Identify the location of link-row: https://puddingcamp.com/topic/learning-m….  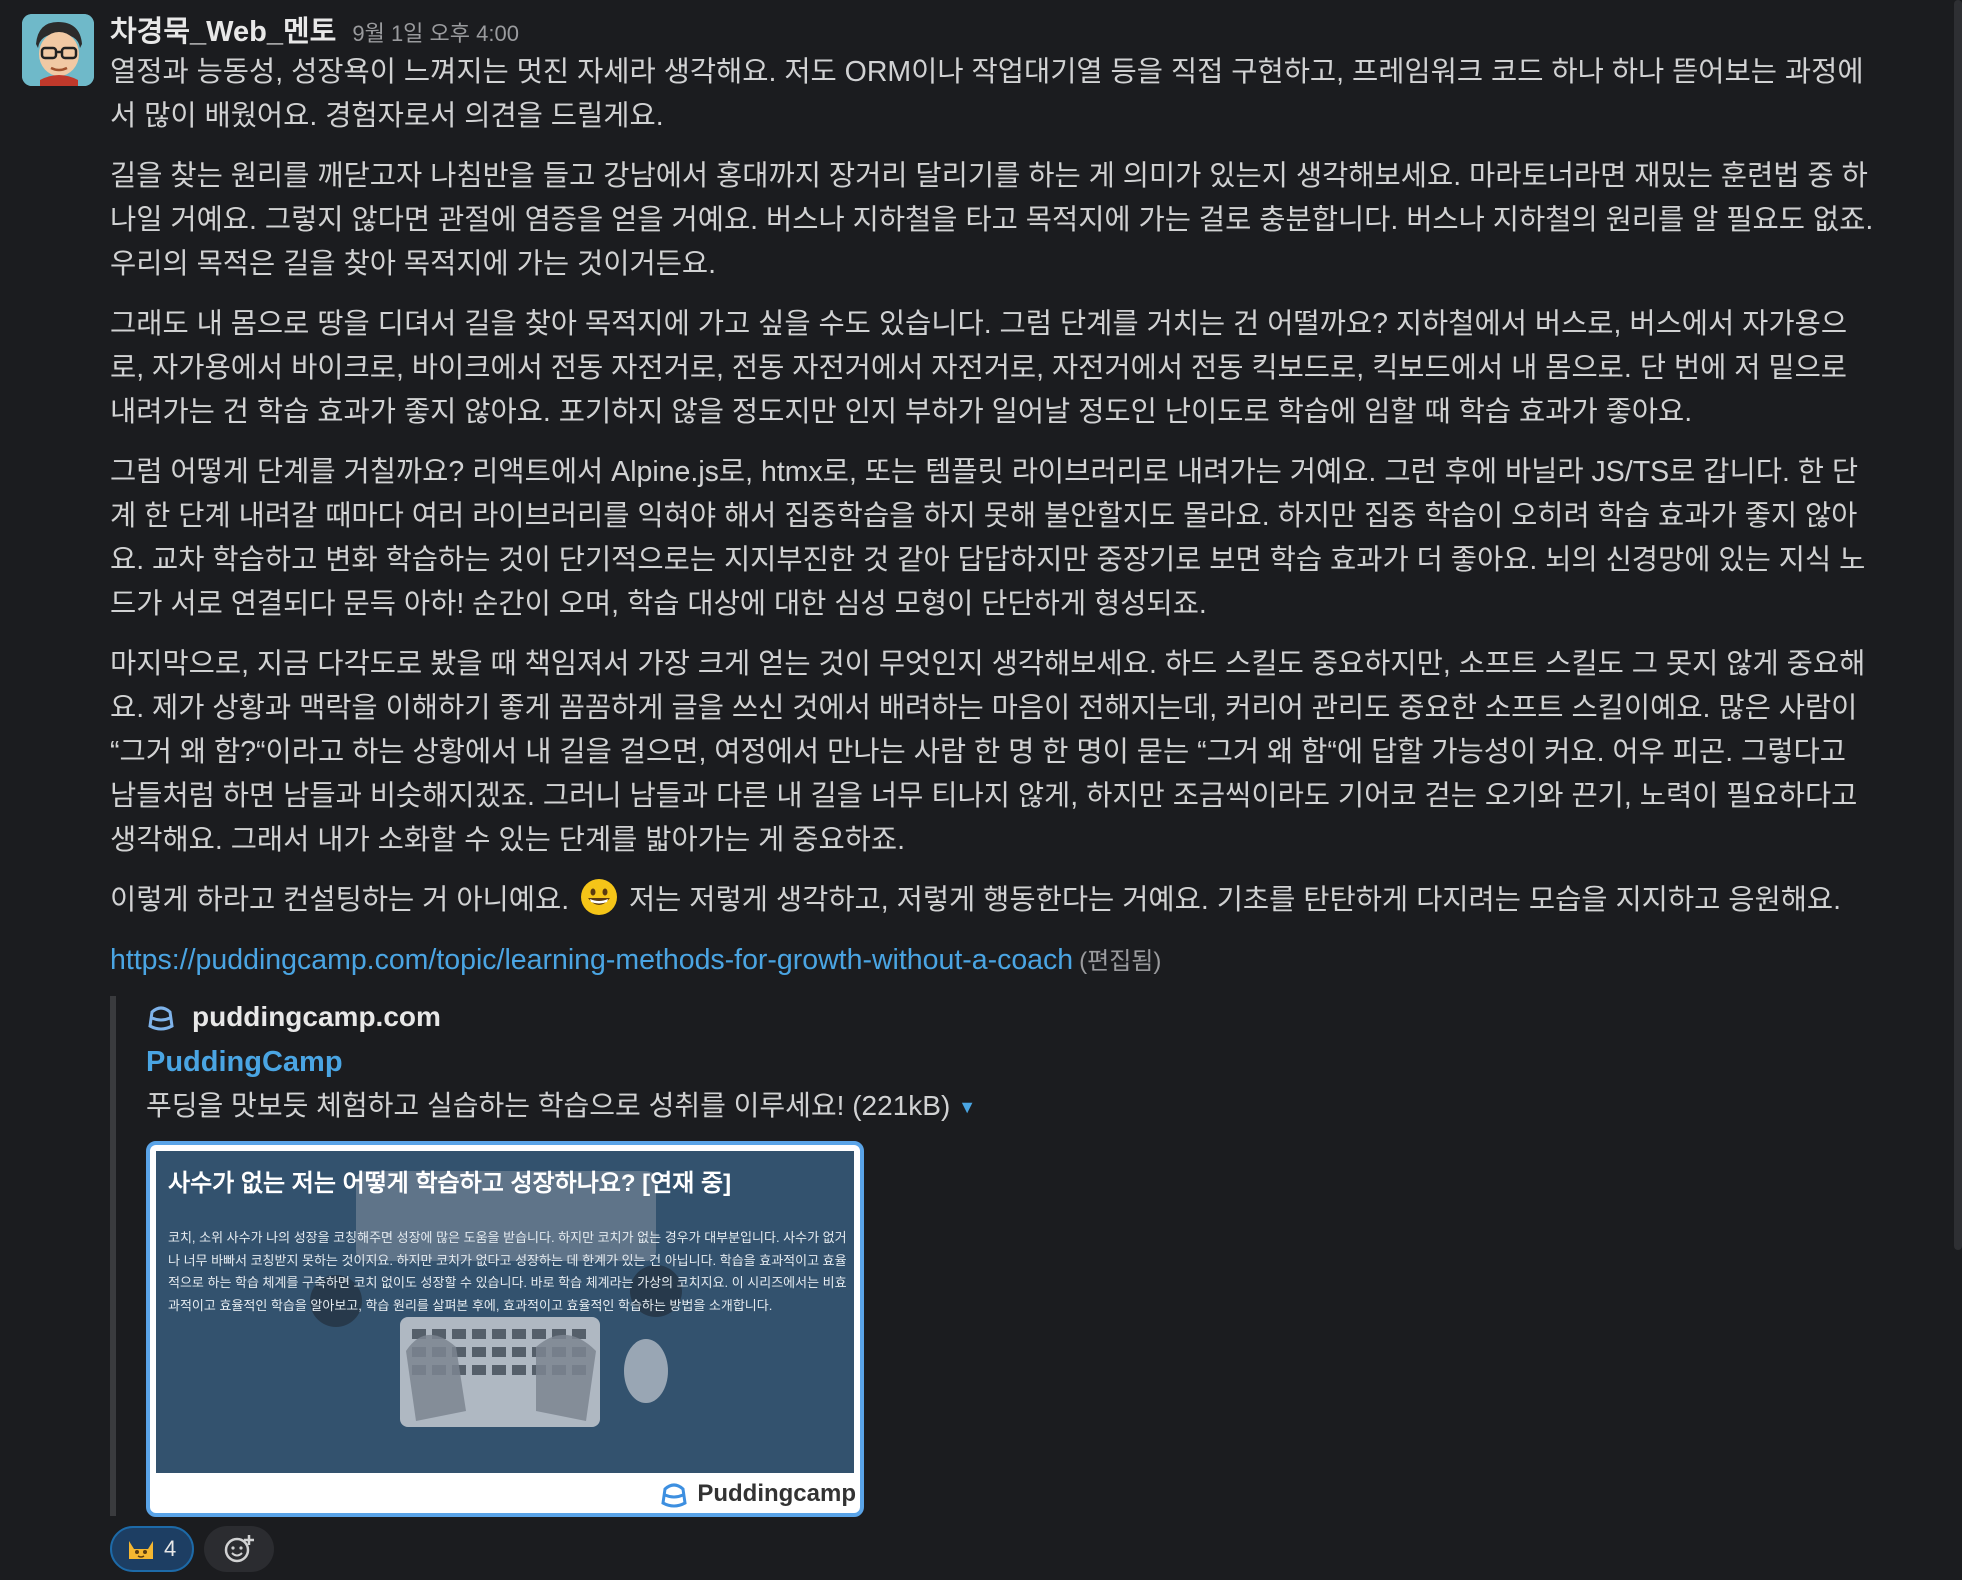
(1030, 961).